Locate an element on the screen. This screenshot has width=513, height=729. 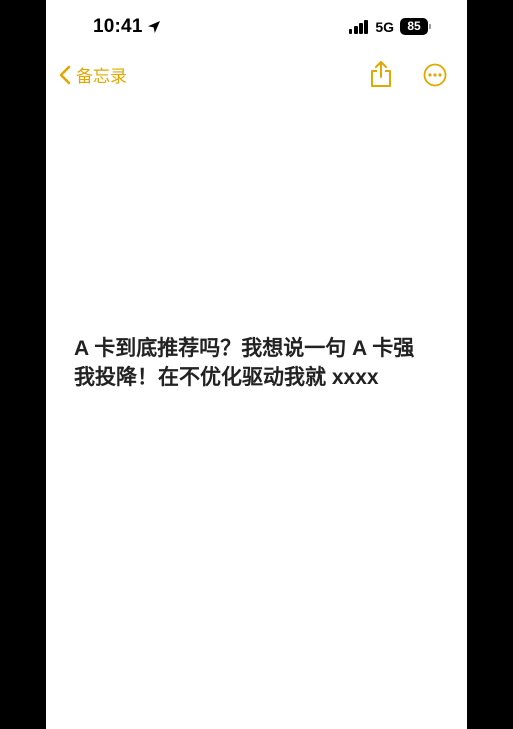
location-arrow-icon is located at coordinates (153, 27).